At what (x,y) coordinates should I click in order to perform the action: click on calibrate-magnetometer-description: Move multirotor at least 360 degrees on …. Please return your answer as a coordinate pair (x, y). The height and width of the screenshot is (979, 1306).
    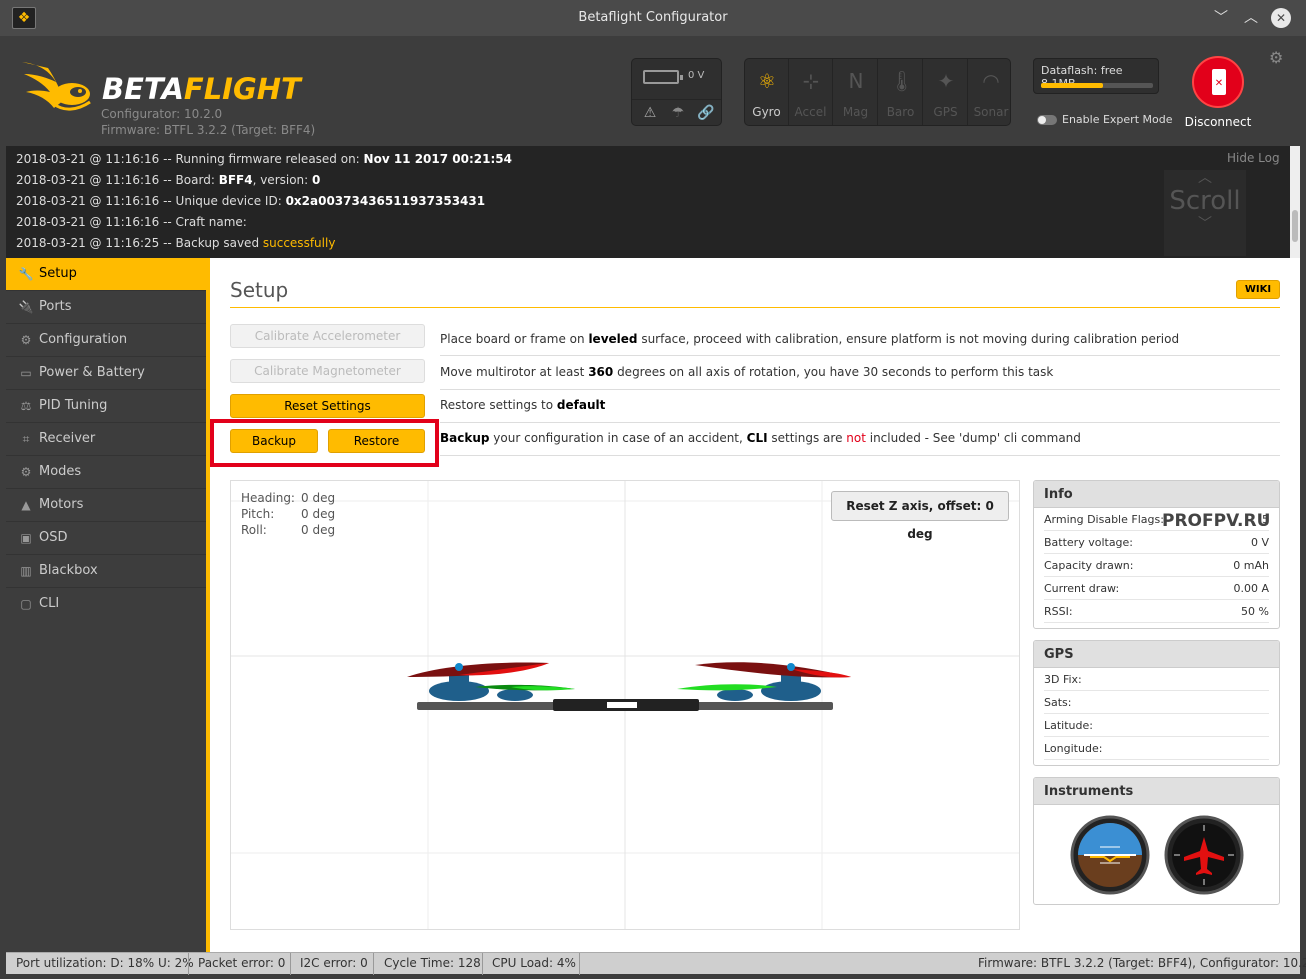
    Looking at the image, I should click on (747, 372).